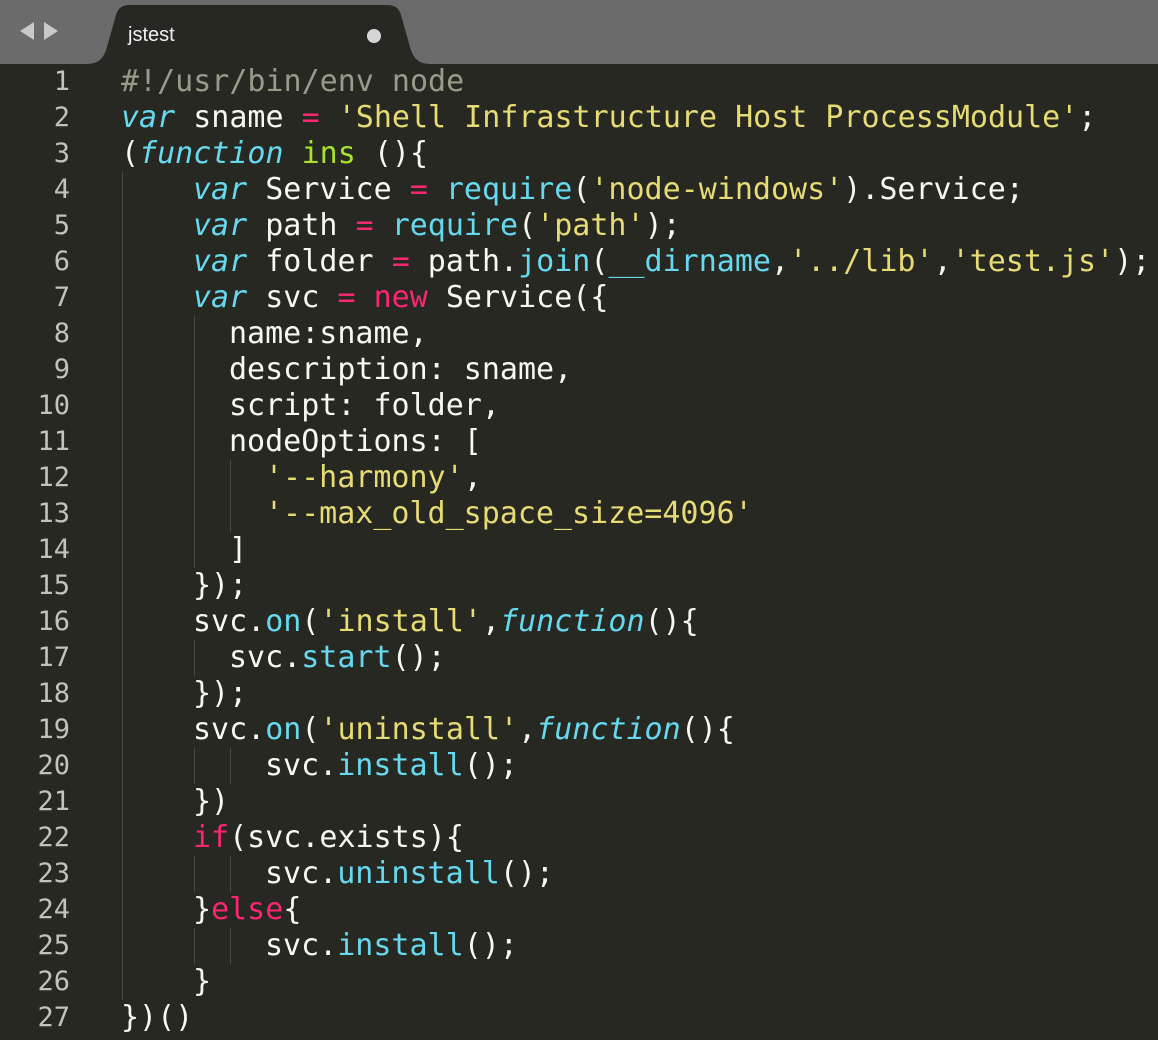 The height and width of the screenshot is (1040, 1158). What do you see at coordinates (1033, 261) in the screenshot?
I see `code-token: 'test.js'` at bounding box center [1033, 261].